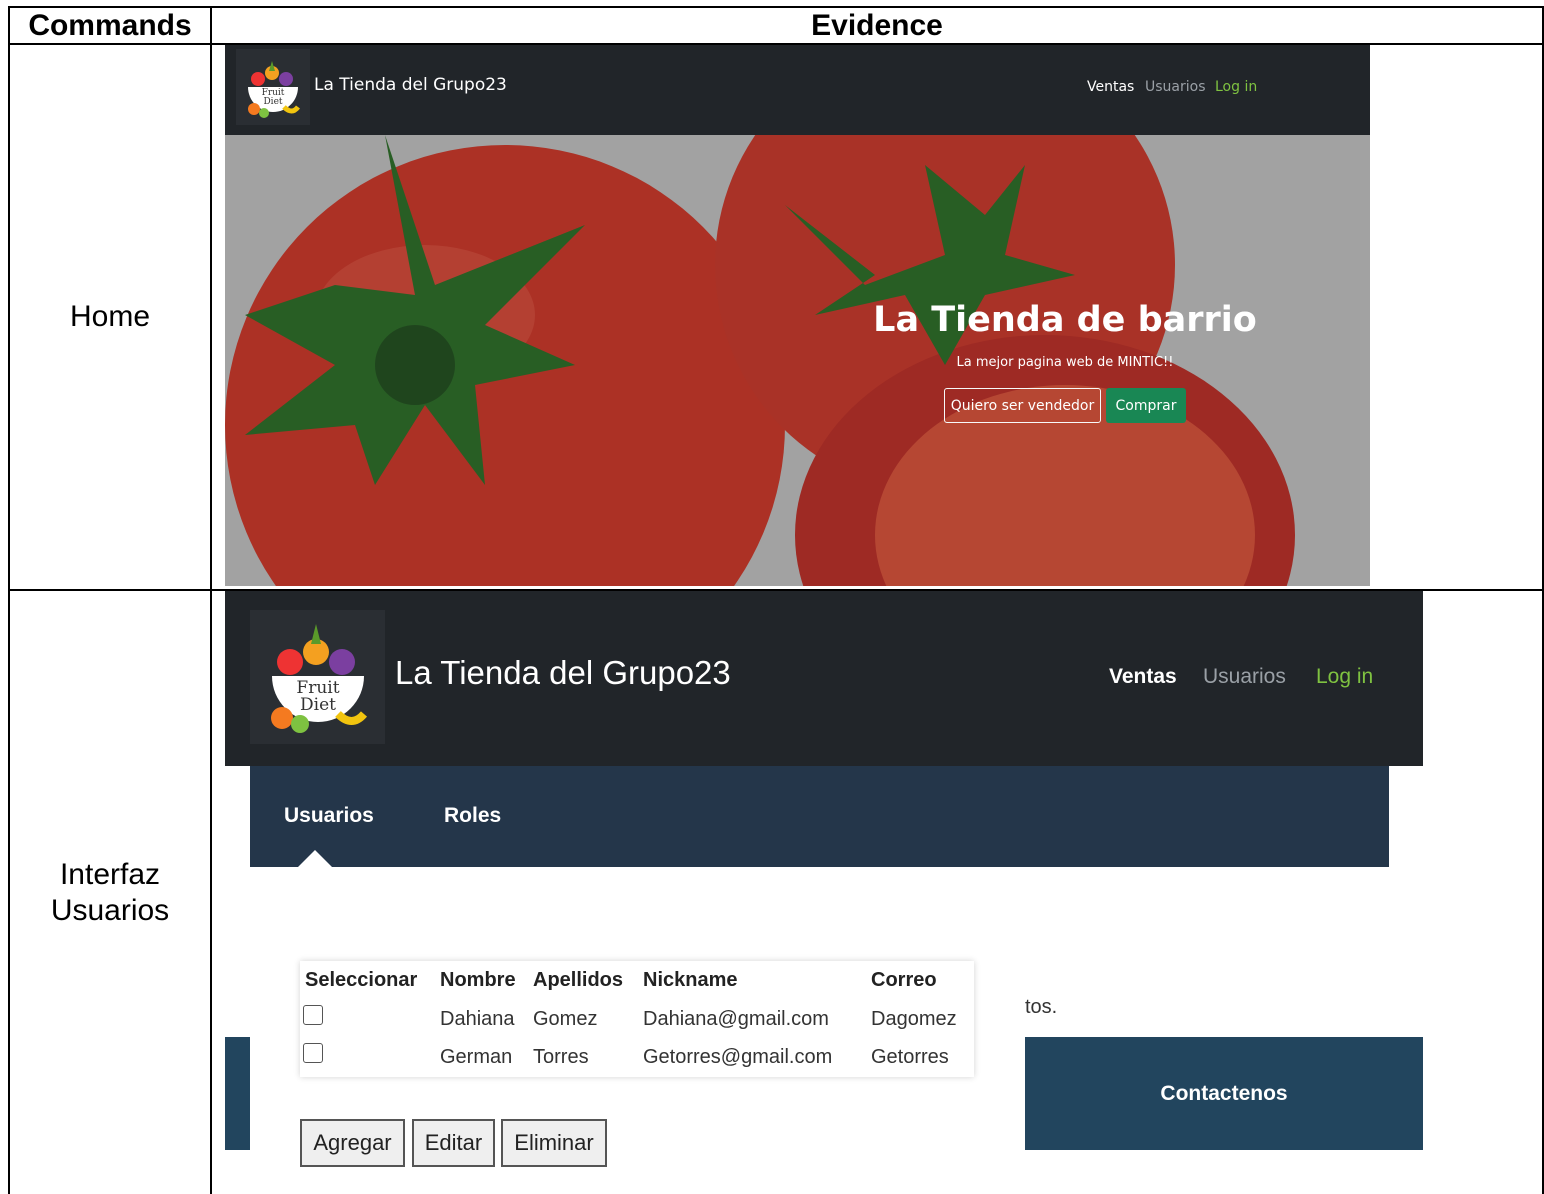  What do you see at coordinates (110, 892) in the screenshot?
I see `row-label-usuarios: Interfaz Usuarios` at bounding box center [110, 892].